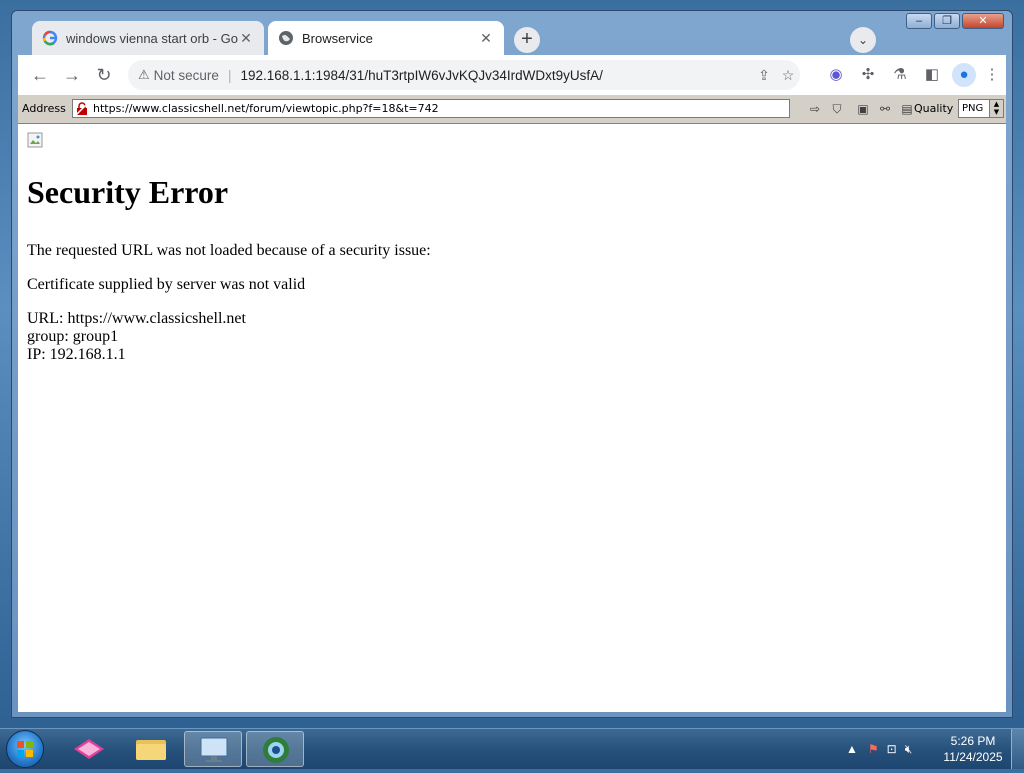 The image size is (1024, 773). I want to click on taskbar-remote-desktop, so click(213, 749).